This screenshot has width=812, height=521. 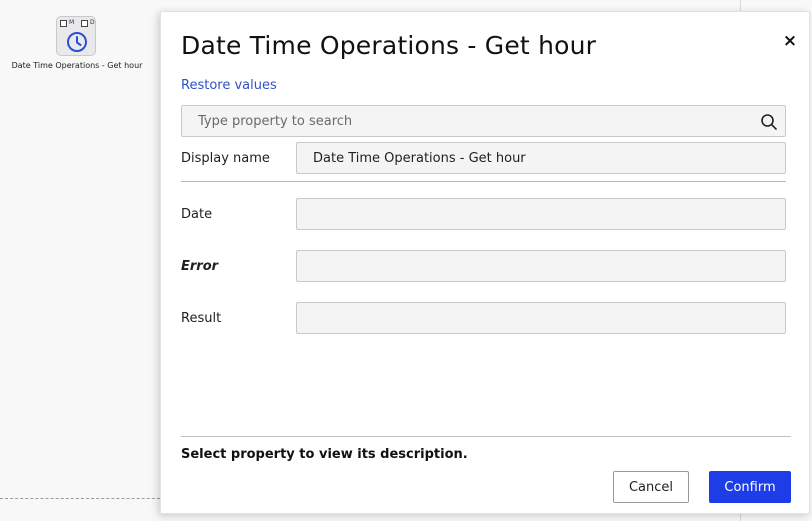 I want to click on property-search-input, so click(x=467, y=121).